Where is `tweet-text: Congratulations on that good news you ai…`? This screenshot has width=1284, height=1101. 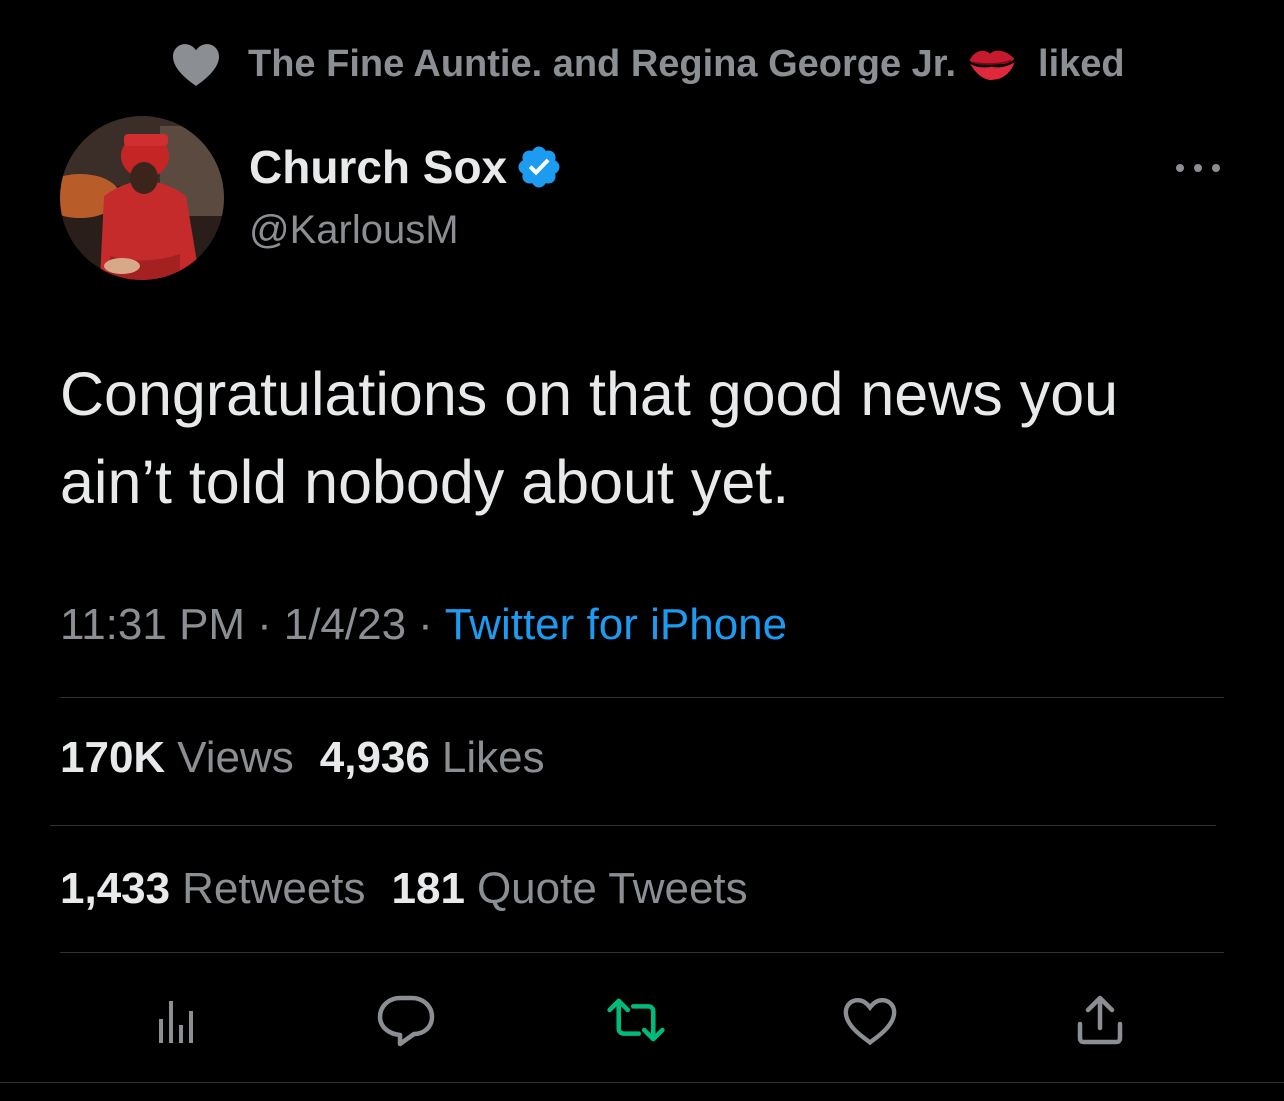 tweet-text: Congratulations on that good news you ai… is located at coordinates (650, 438).